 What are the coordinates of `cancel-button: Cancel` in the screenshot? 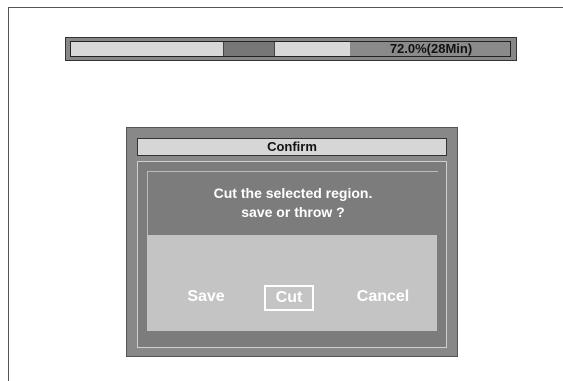 It's located at (383, 297).